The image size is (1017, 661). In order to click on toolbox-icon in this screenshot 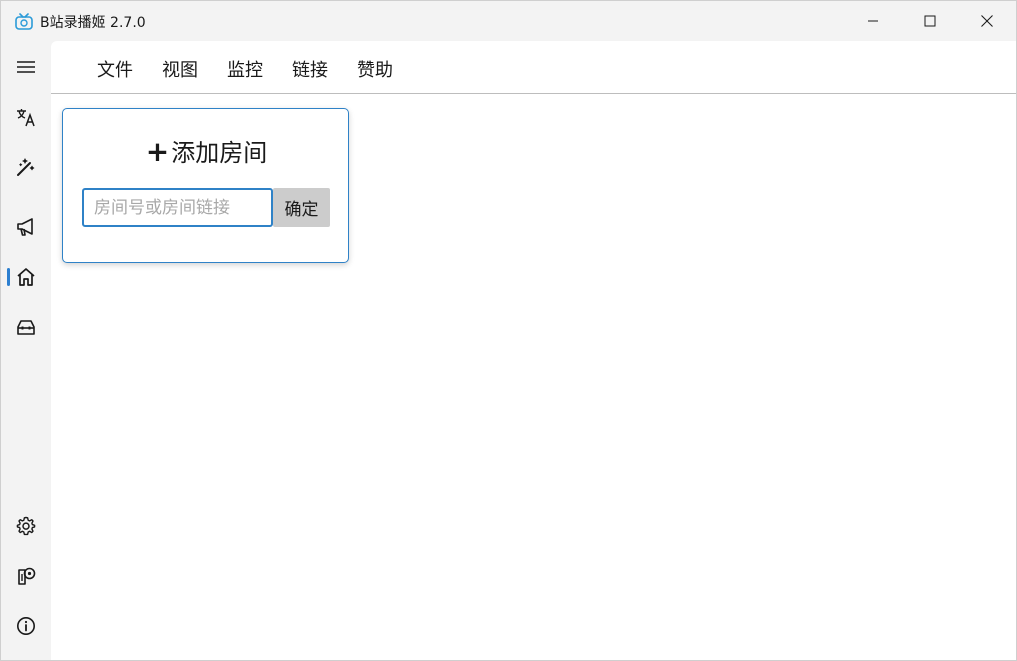, I will do `click(26, 327)`.